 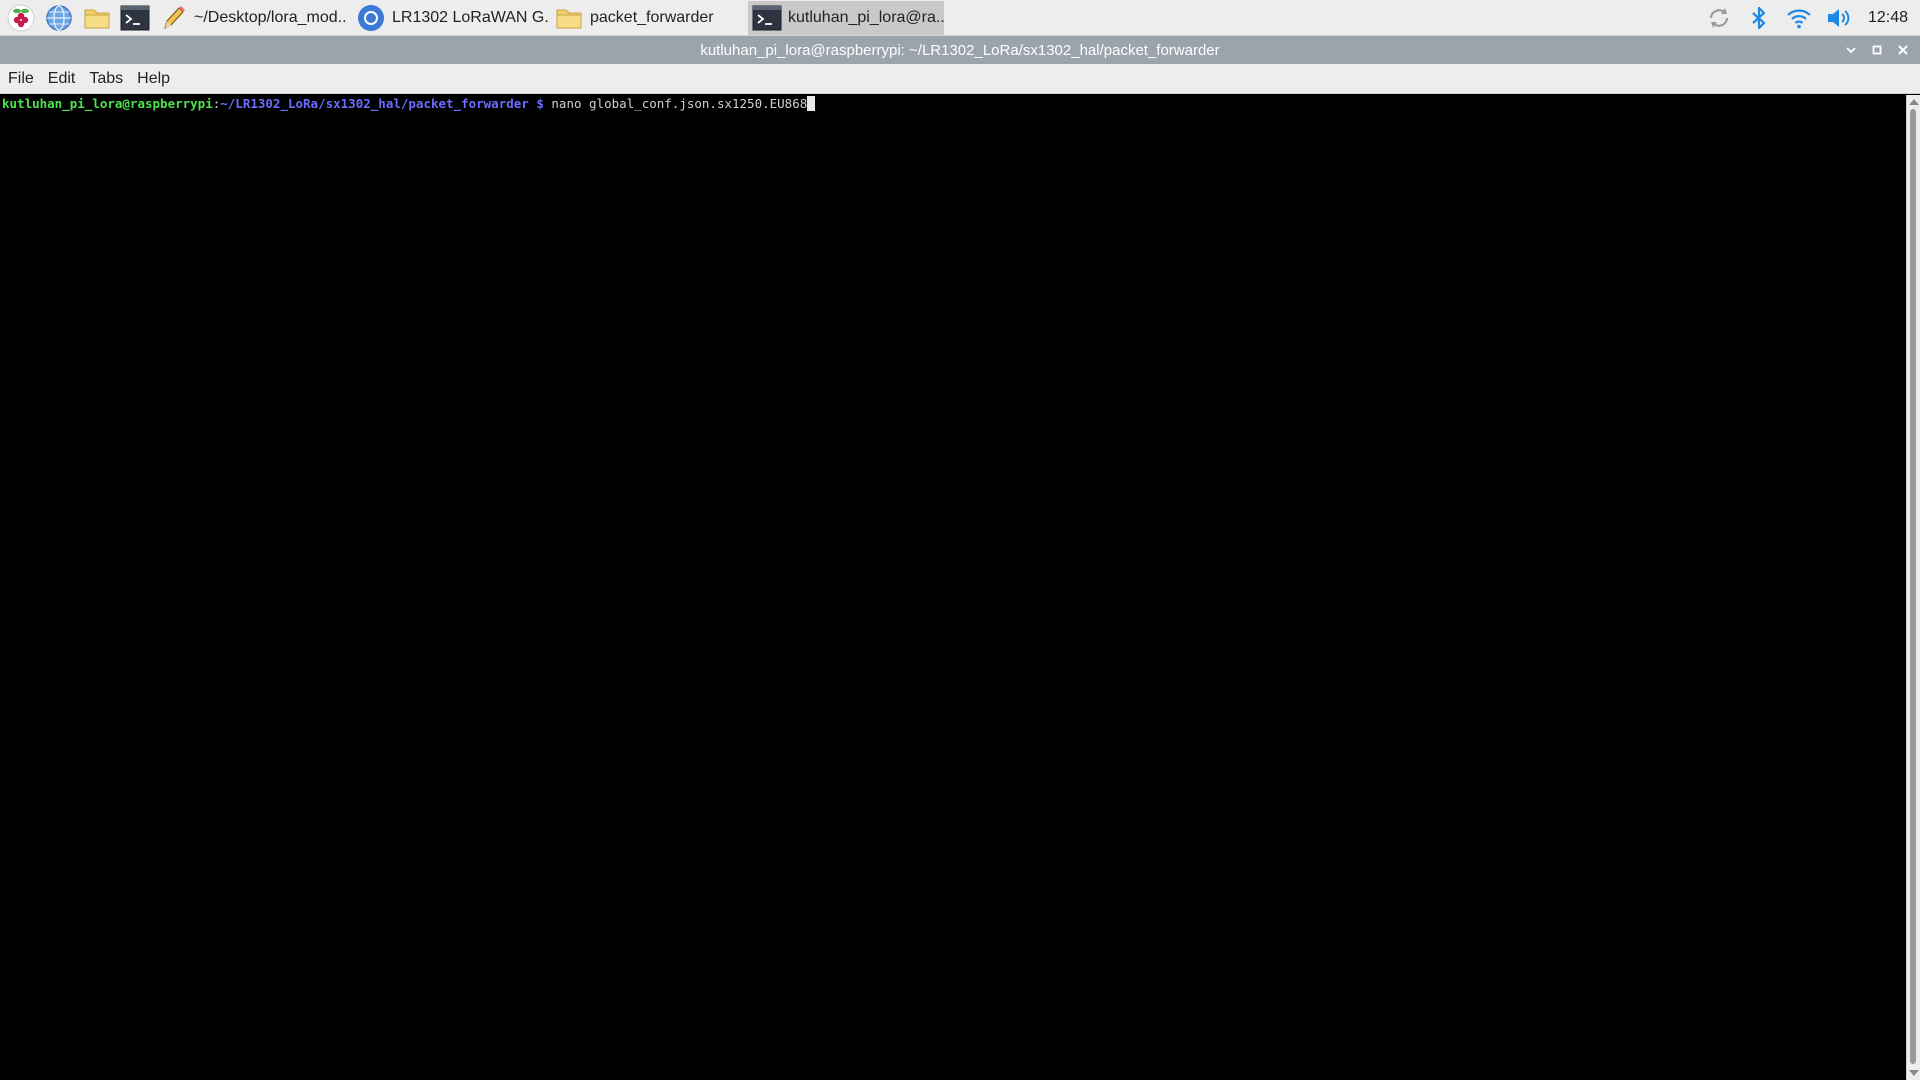 What do you see at coordinates (97, 18) in the screenshot?
I see `file-manager-icon` at bounding box center [97, 18].